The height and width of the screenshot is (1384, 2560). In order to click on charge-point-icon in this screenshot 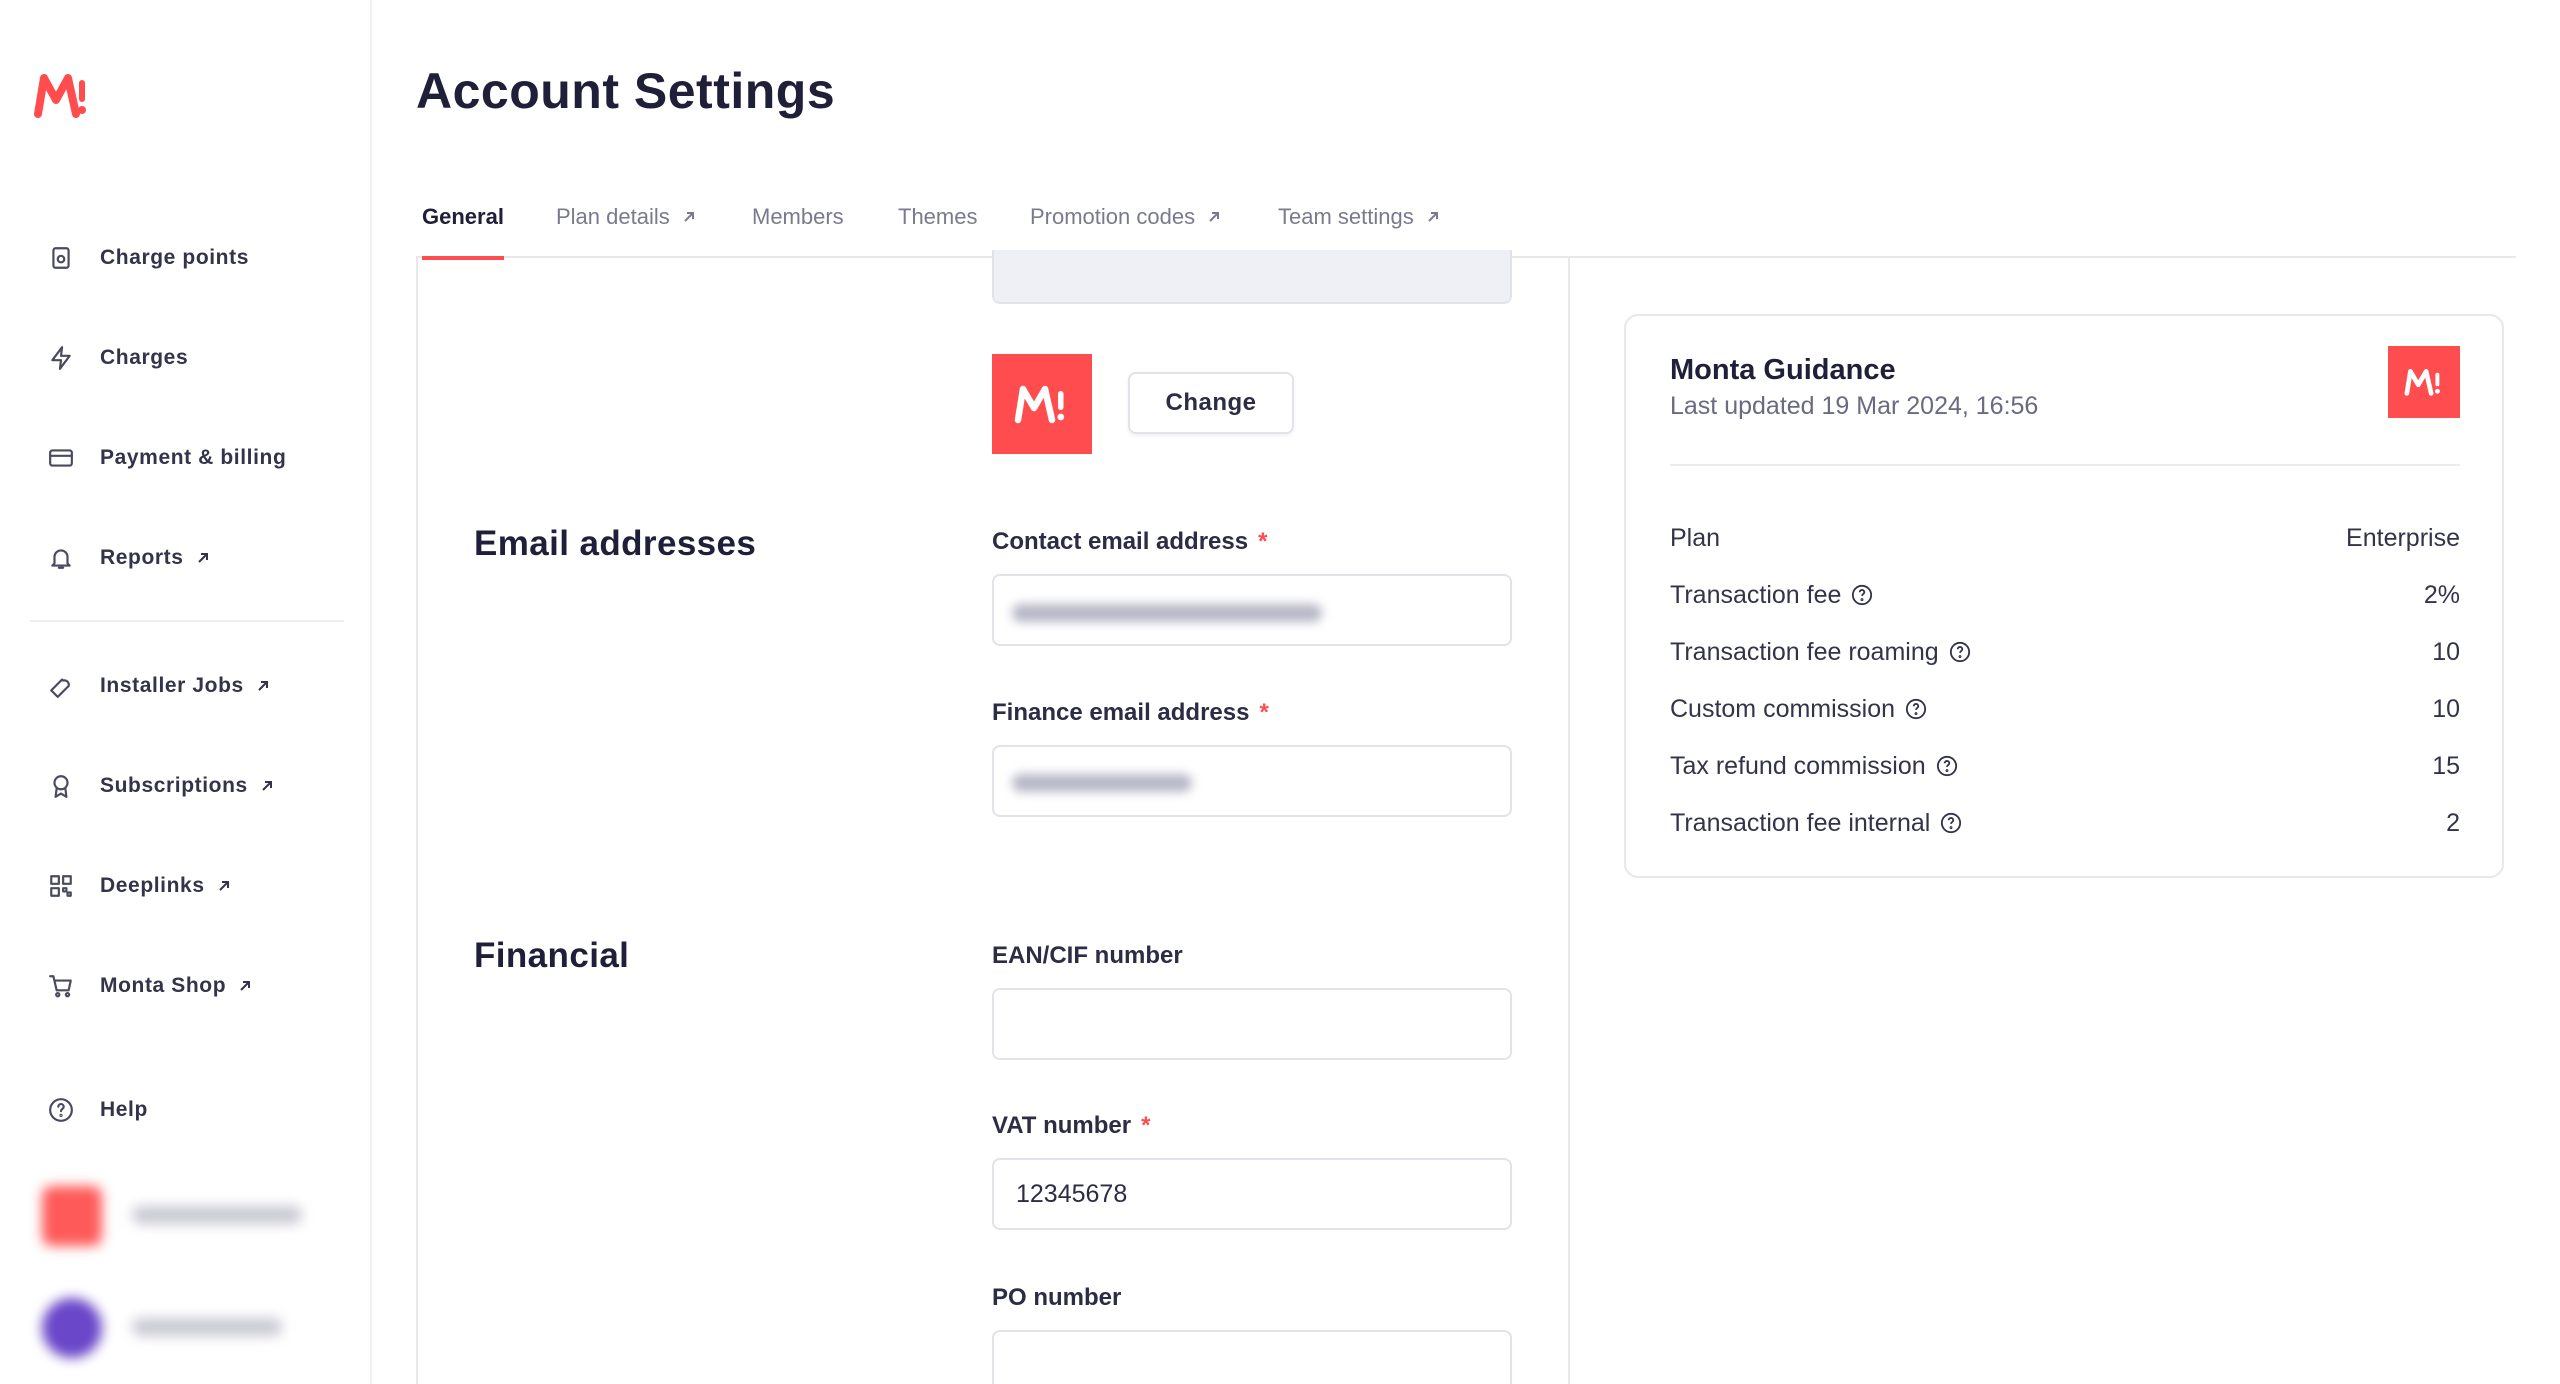, I will do `click(65, 258)`.